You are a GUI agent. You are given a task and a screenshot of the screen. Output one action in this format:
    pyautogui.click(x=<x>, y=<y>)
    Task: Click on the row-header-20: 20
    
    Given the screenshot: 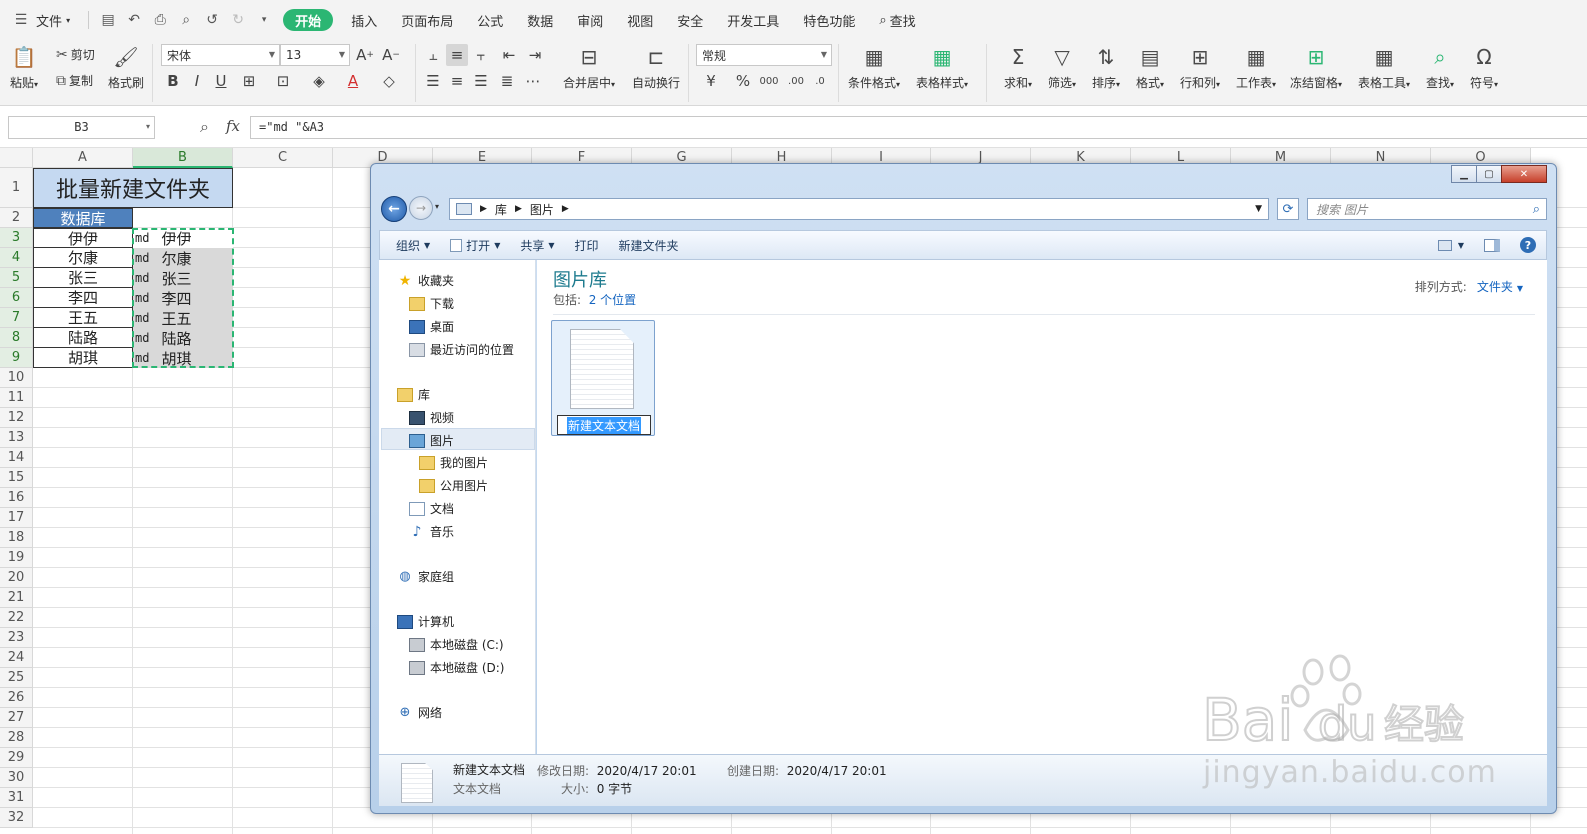 What is the action you would take?
    pyautogui.click(x=16, y=578)
    